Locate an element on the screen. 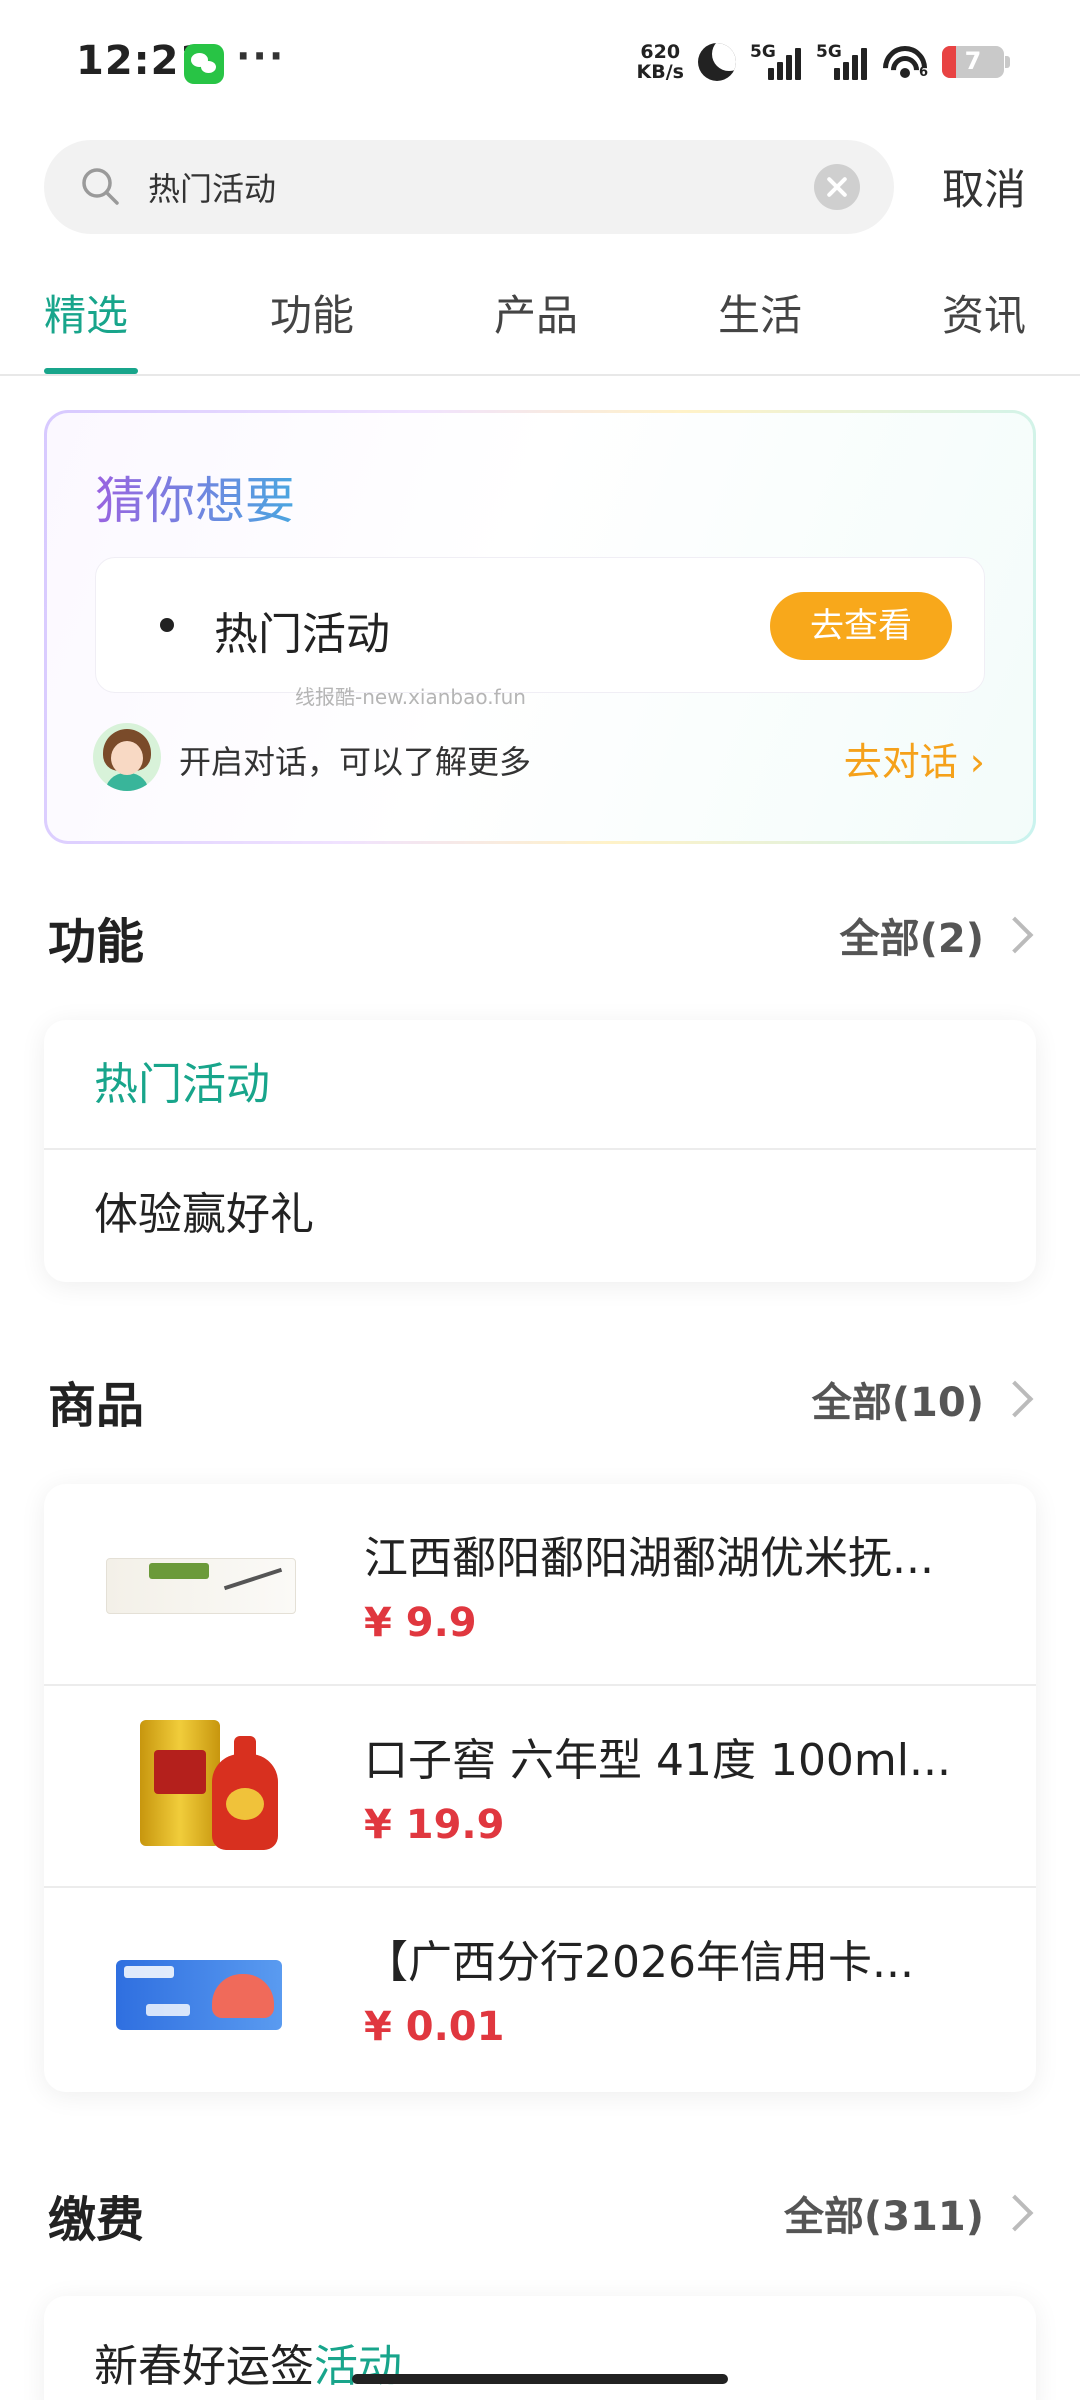  functions-view-all: 全部(2) is located at coordinates (912, 935).